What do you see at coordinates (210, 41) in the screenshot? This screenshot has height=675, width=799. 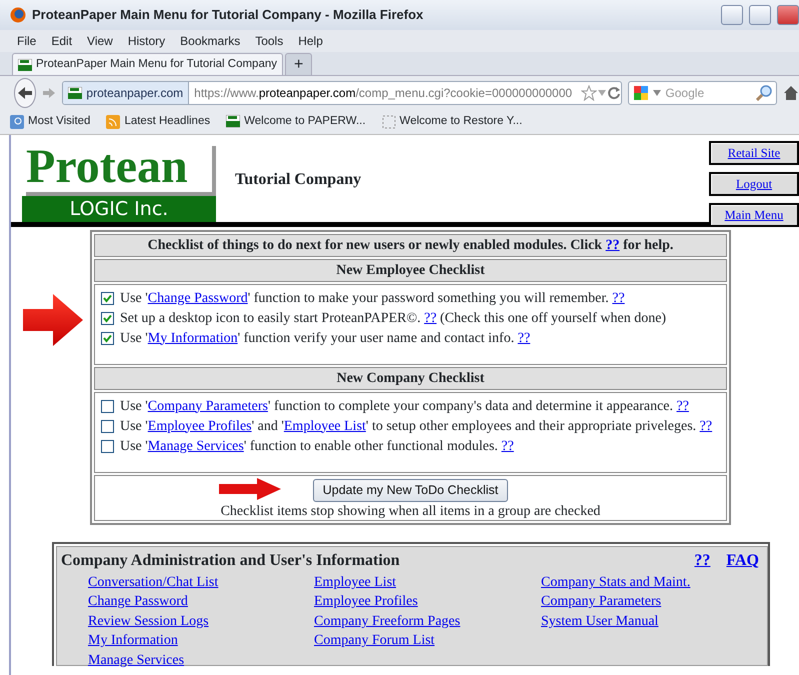 I see `menu-item: Bookmarks` at bounding box center [210, 41].